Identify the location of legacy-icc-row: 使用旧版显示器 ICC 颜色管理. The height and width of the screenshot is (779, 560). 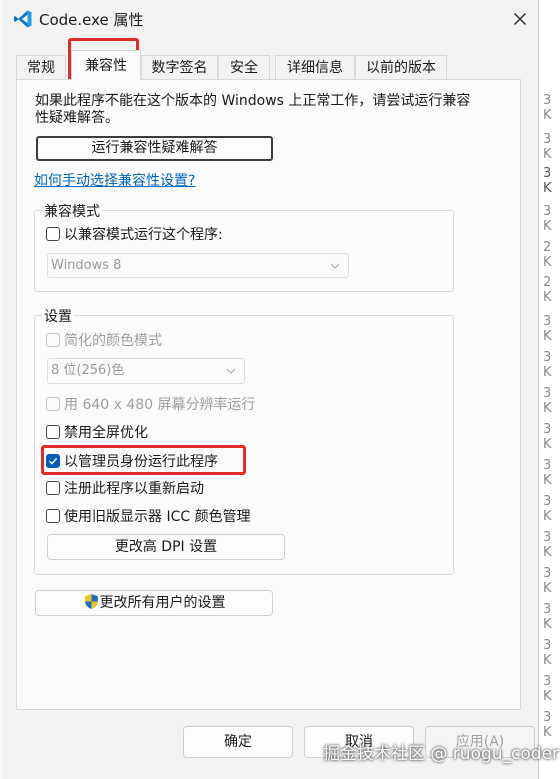
(148, 516).